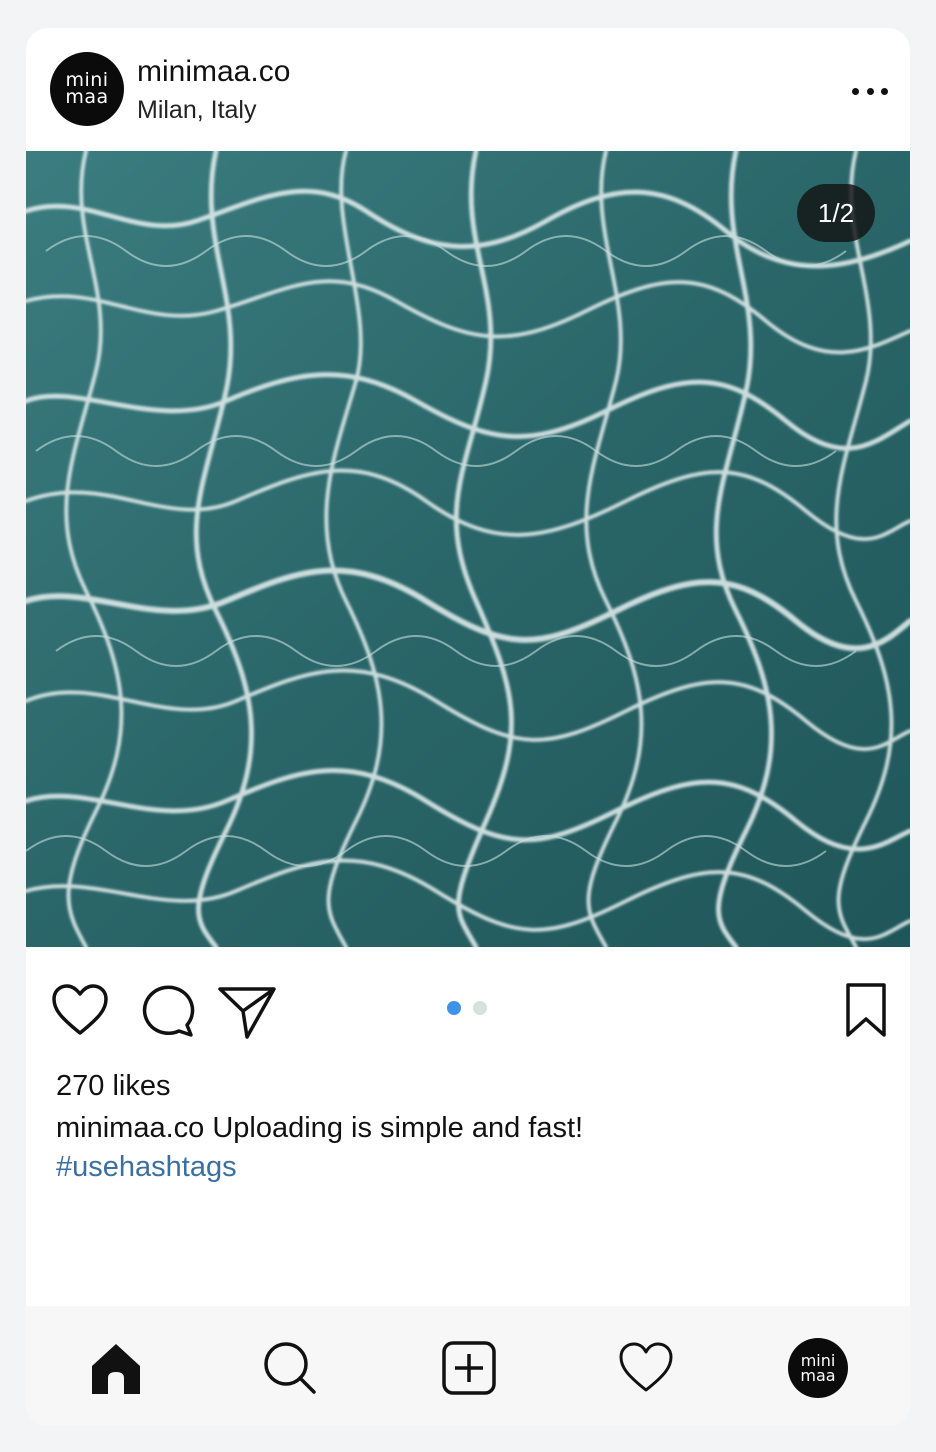  Describe the element at coordinates (398, 1128) in the screenshot. I see `caption-text: Uploading is simple and fast!` at that location.